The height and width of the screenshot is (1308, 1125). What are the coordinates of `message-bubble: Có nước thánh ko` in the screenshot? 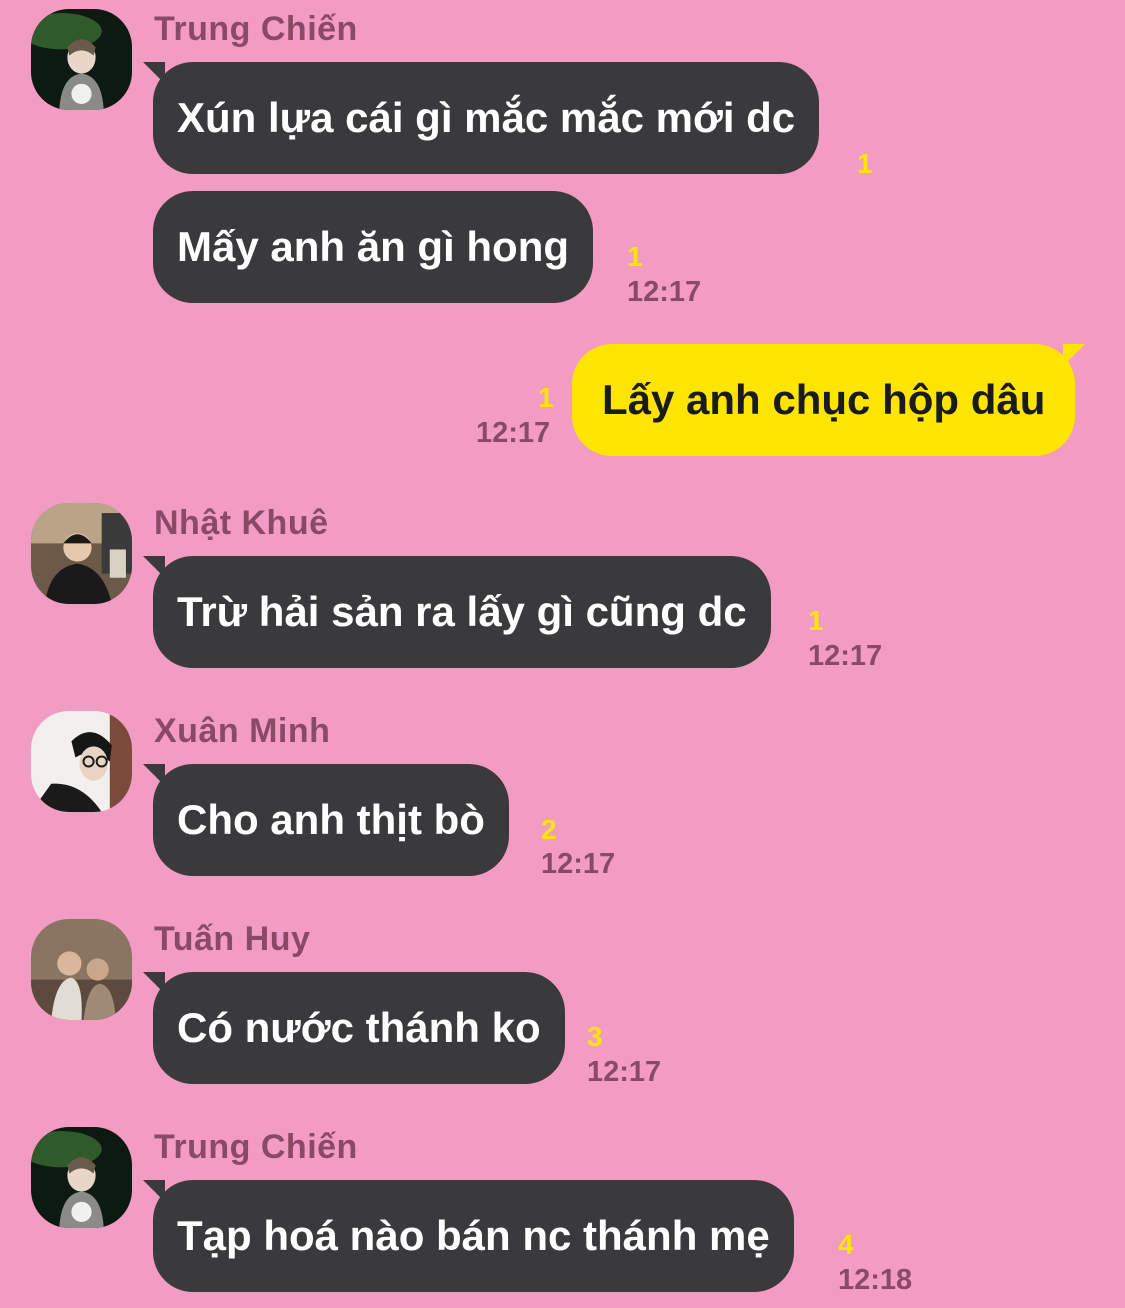 It's located at (354, 1028).